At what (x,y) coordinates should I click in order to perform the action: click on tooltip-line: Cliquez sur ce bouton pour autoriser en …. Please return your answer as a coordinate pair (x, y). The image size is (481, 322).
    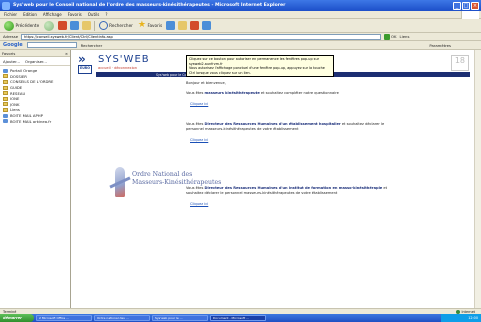
    Looking at the image, I should click on (254, 59).